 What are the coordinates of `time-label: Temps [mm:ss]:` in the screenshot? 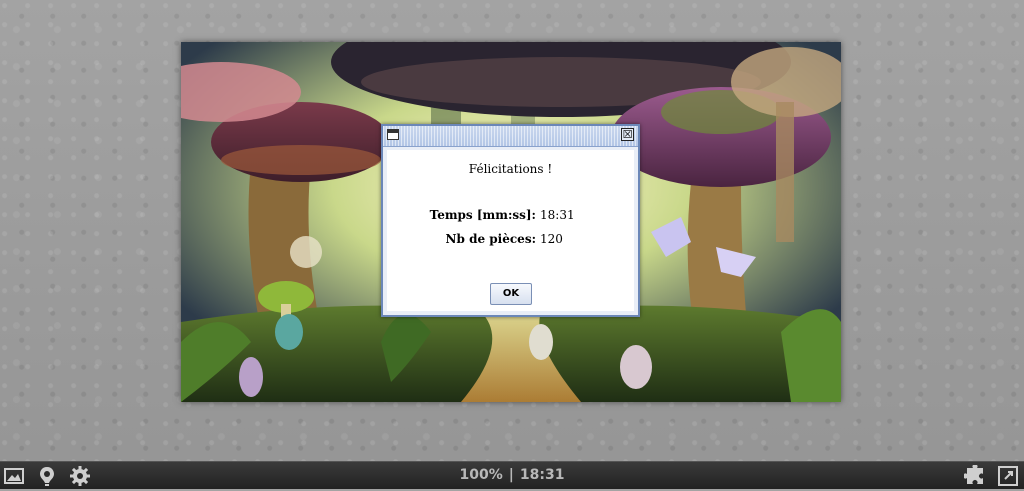 It's located at (482, 215).